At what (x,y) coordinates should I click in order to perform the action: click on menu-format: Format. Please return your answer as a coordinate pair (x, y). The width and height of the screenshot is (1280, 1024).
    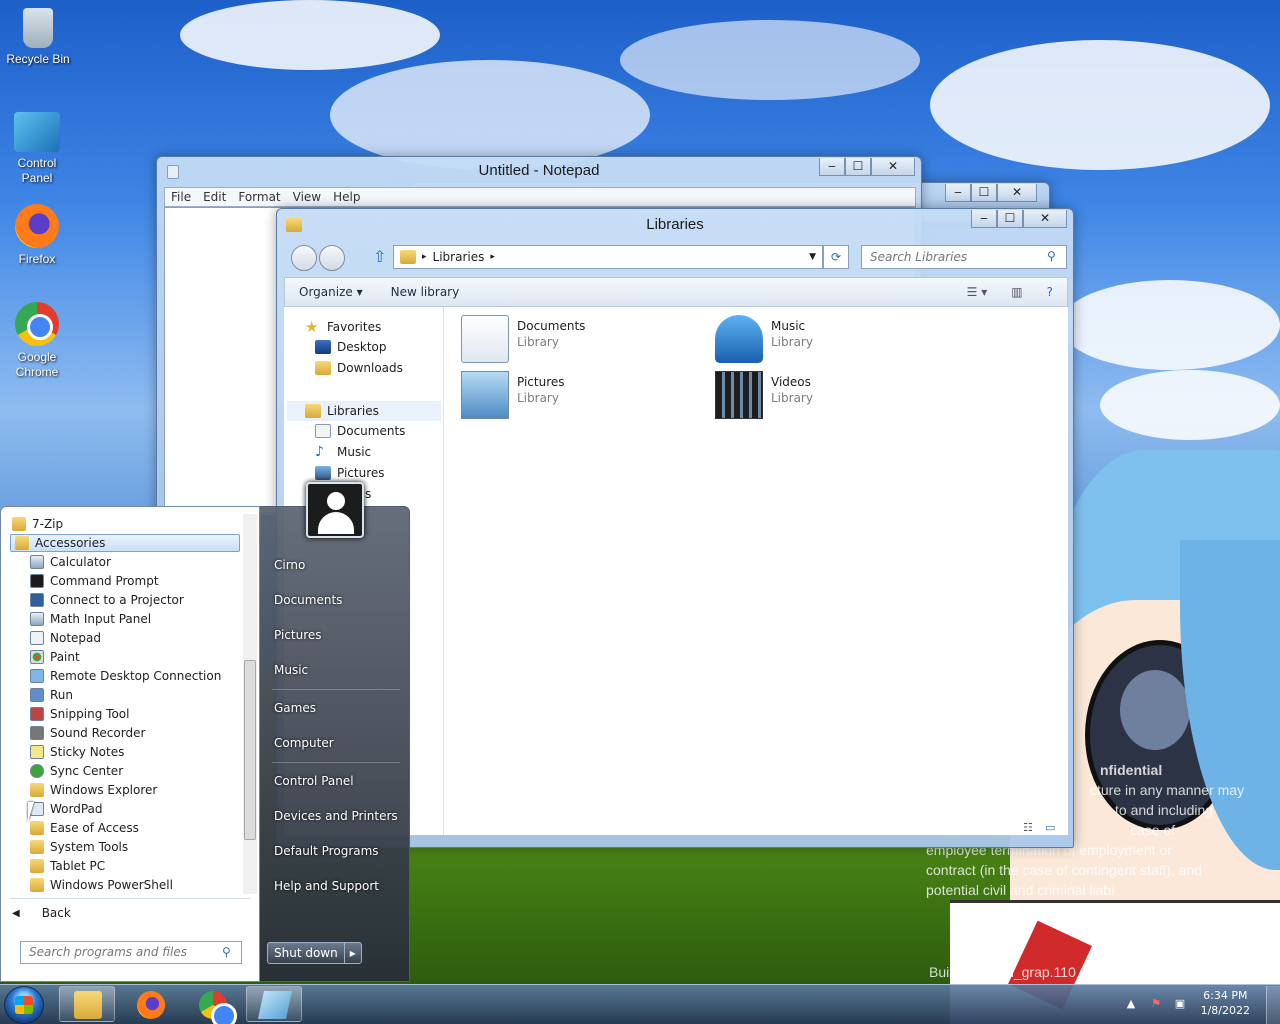
    Looking at the image, I should click on (259, 197).